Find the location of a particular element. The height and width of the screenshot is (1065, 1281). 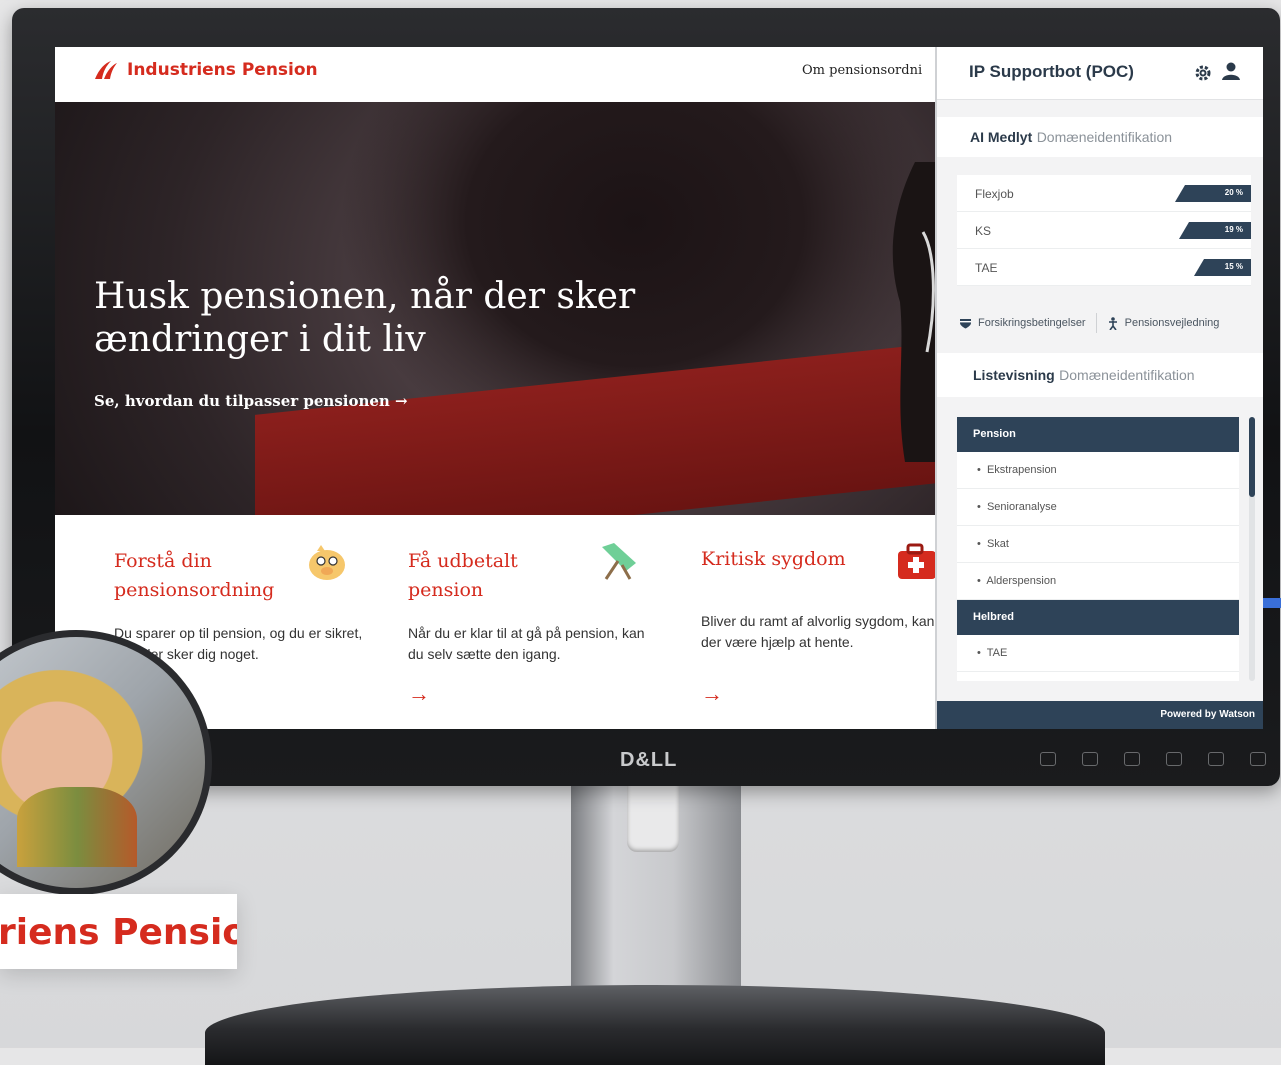

tab-forsikringsbetingelser: Forsikringsbetingelser is located at coordinates (1022, 323).